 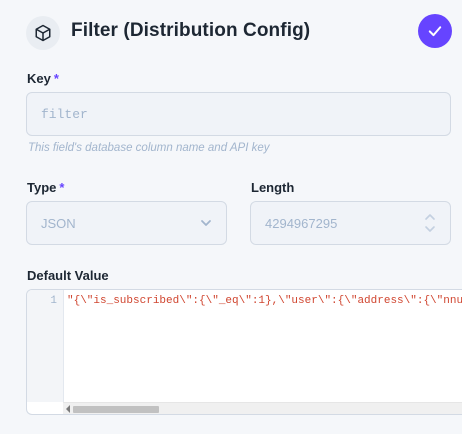 What do you see at coordinates (45, 346) in the screenshot?
I see `line-gutter: 1` at bounding box center [45, 346].